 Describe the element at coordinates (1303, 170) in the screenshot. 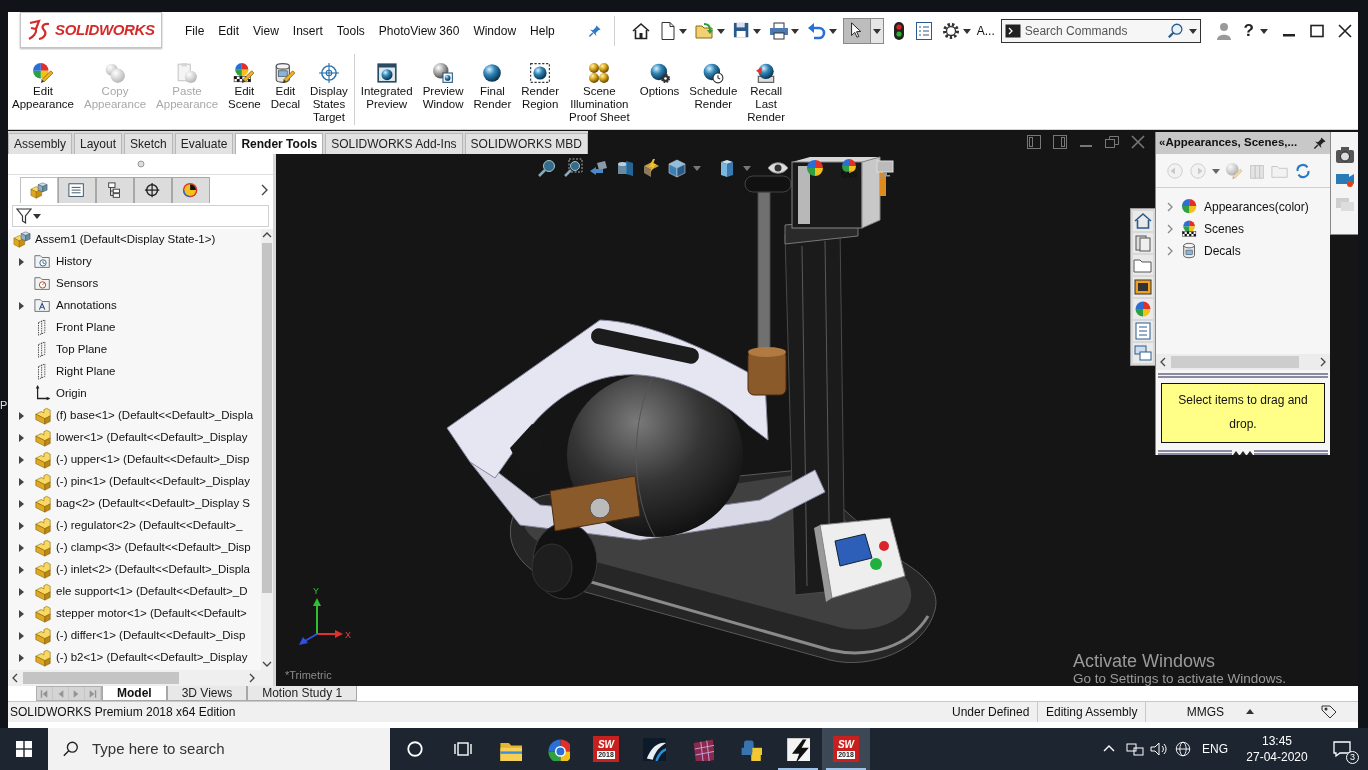

I see `refresh-icon` at that location.